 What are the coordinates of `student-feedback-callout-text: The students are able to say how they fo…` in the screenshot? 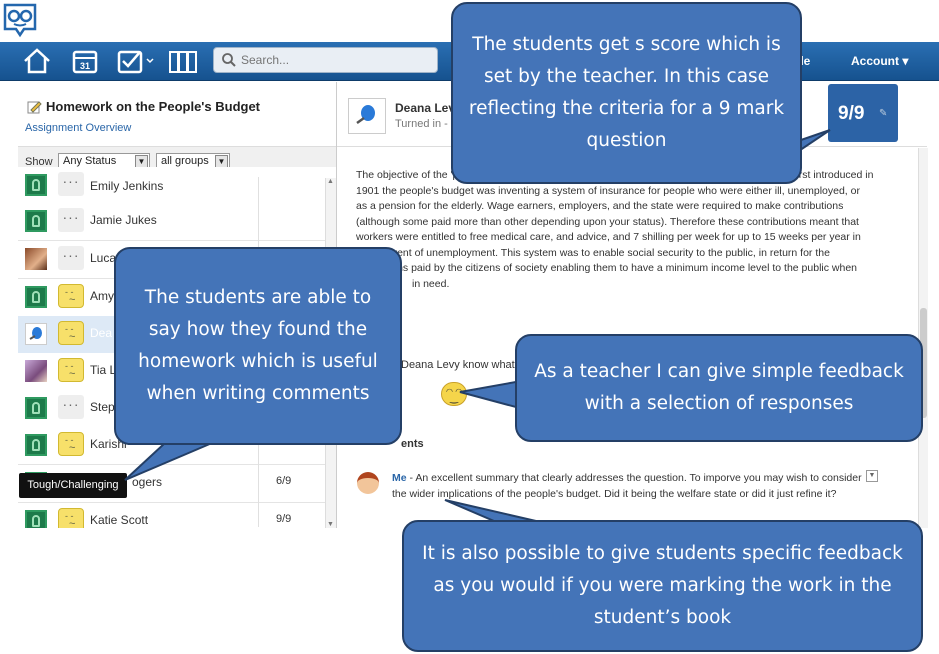 It's located at (258, 345).